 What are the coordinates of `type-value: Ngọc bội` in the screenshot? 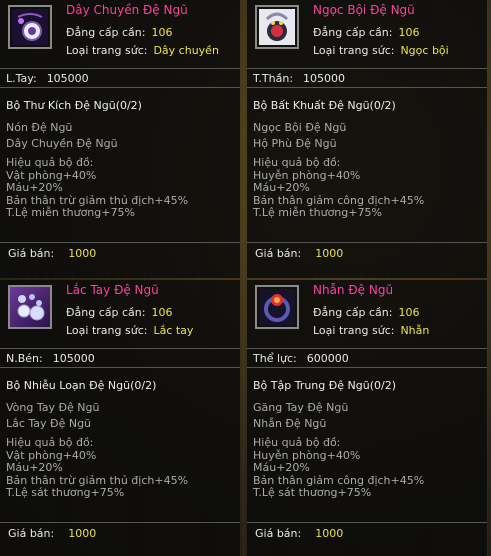 It's located at (424, 50).